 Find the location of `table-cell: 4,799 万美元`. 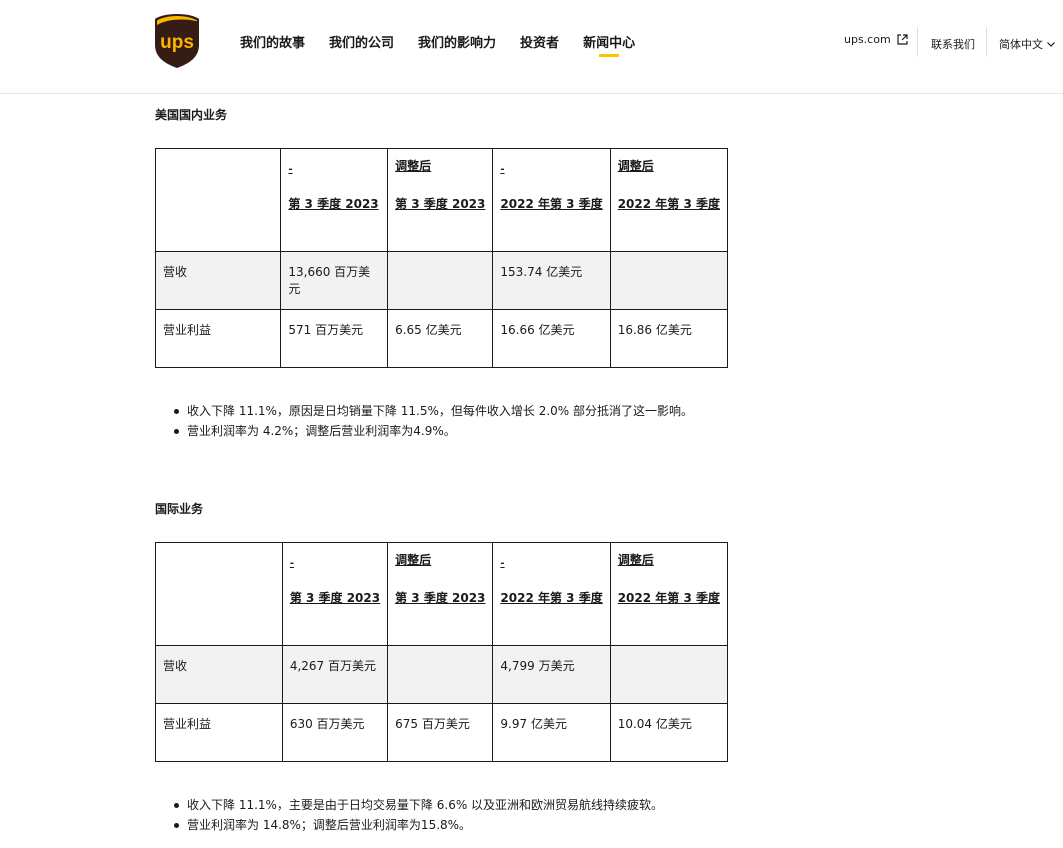

table-cell: 4,799 万美元 is located at coordinates (551, 674).